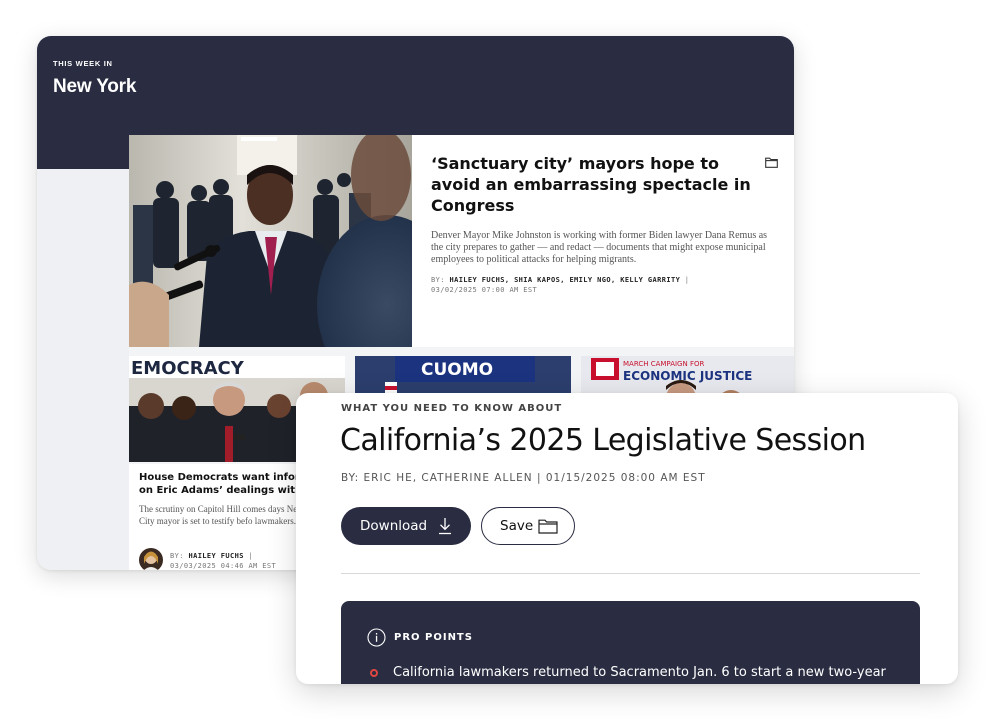 The image size is (993, 719). Describe the element at coordinates (457, 370) in the screenshot. I see `thumb2-sign-text: CUOMO` at that location.